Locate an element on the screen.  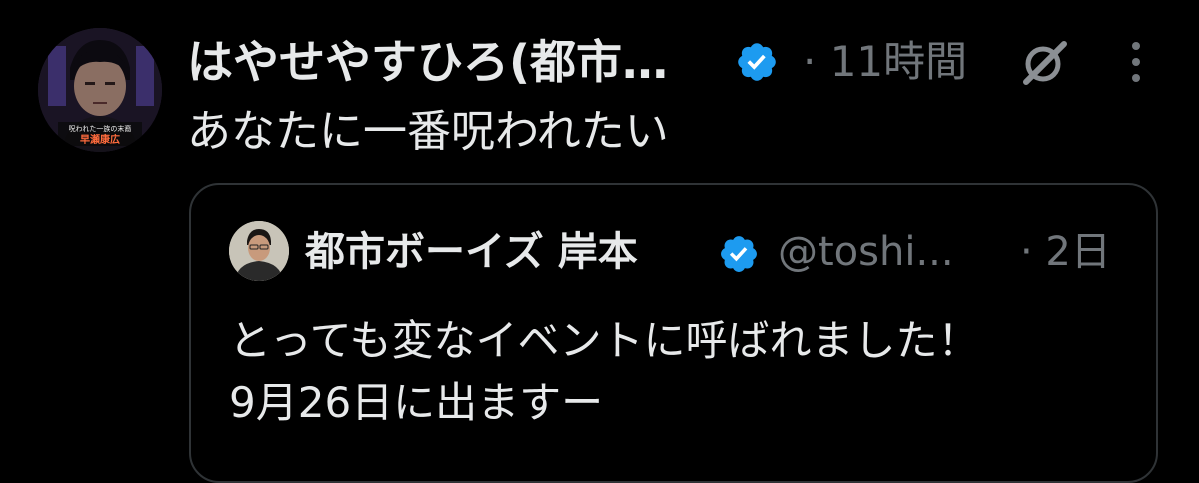
quoted-post-text-line: 9月26日に出ますー is located at coordinates (416, 402).